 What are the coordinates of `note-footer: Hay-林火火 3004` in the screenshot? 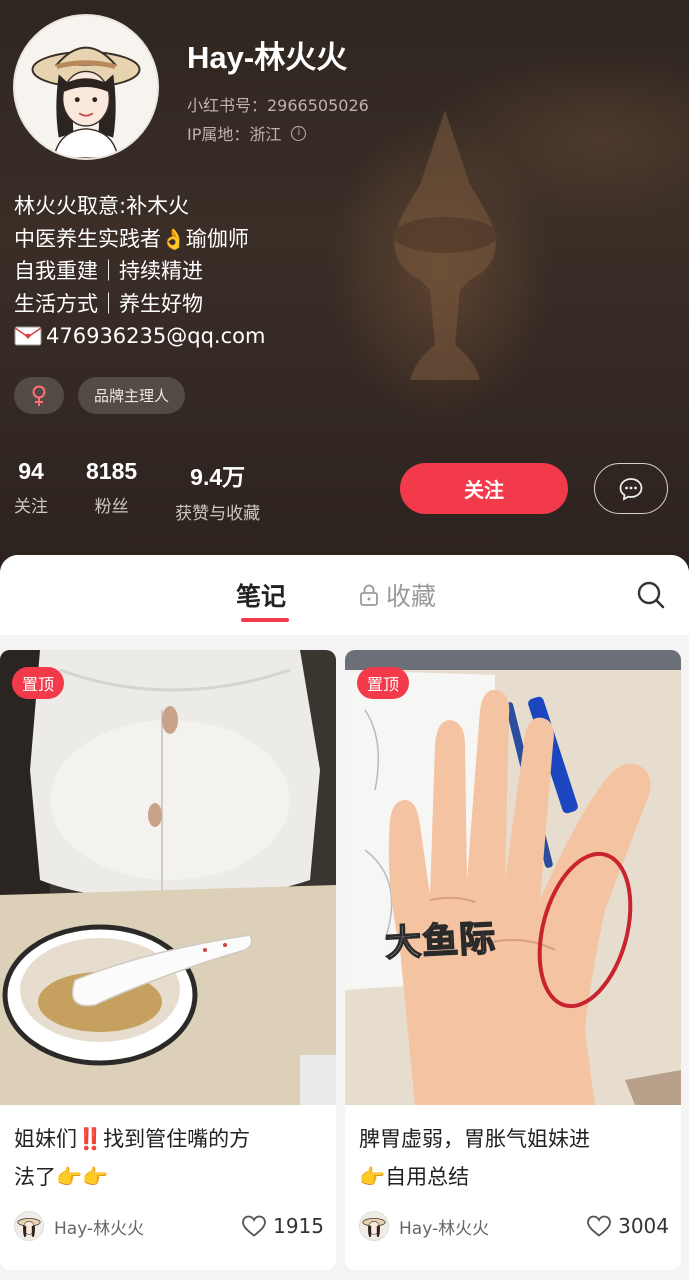 It's located at (514, 1226).